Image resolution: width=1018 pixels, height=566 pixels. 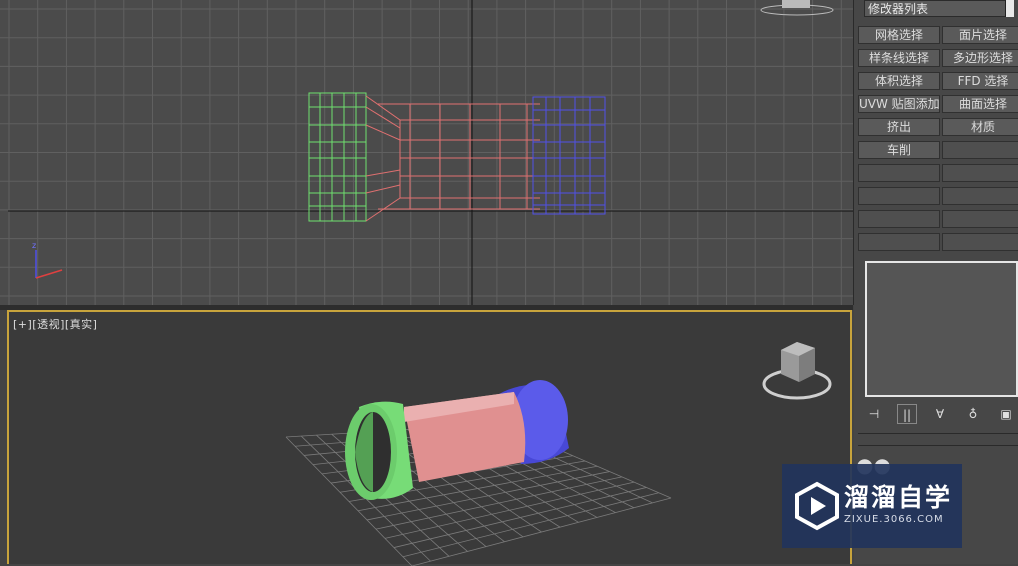 I want to click on green-cylinder-wireframe, so click(x=337, y=157).